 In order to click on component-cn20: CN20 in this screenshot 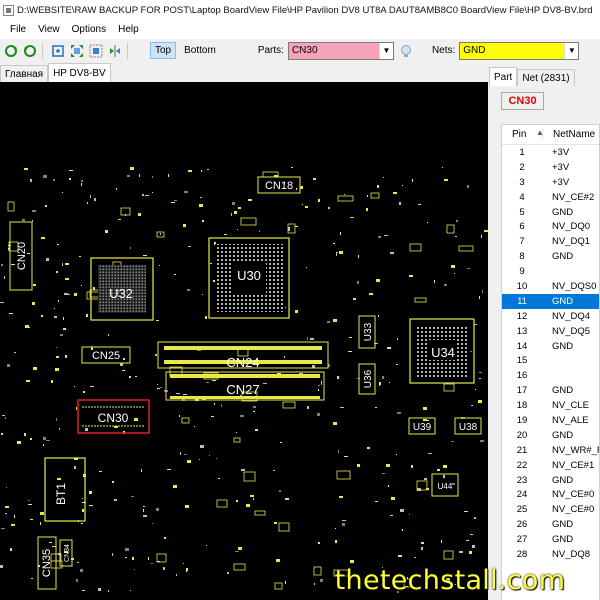, I will do `click(21, 256)`.